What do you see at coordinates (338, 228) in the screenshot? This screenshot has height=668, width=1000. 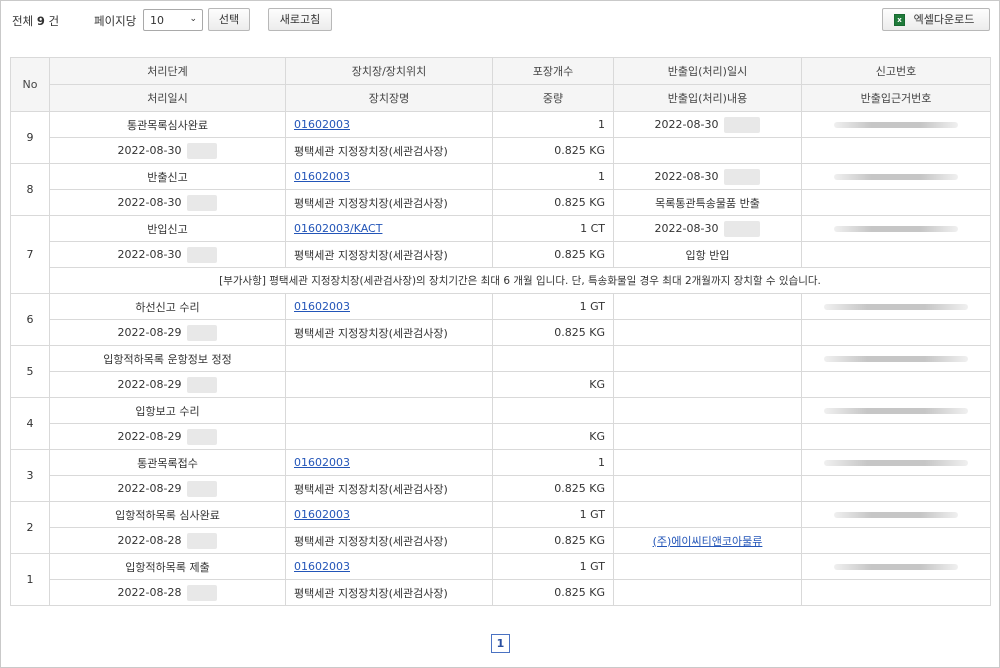 I see `location-link: 01602003/KACT` at bounding box center [338, 228].